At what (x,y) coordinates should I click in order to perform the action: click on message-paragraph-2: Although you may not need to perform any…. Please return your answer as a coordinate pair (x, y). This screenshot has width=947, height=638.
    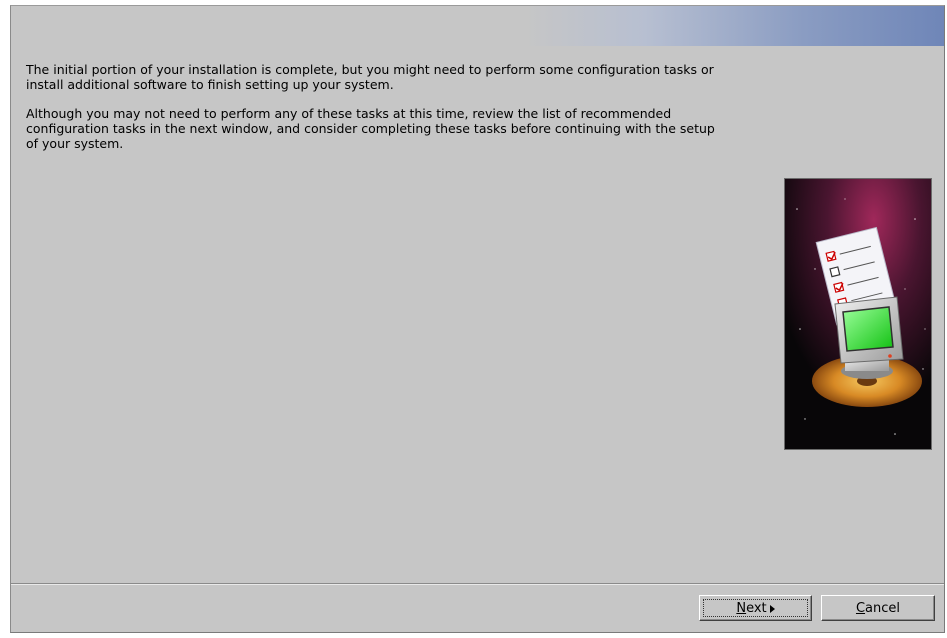
    Looking at the image, I should click on (370, 128).